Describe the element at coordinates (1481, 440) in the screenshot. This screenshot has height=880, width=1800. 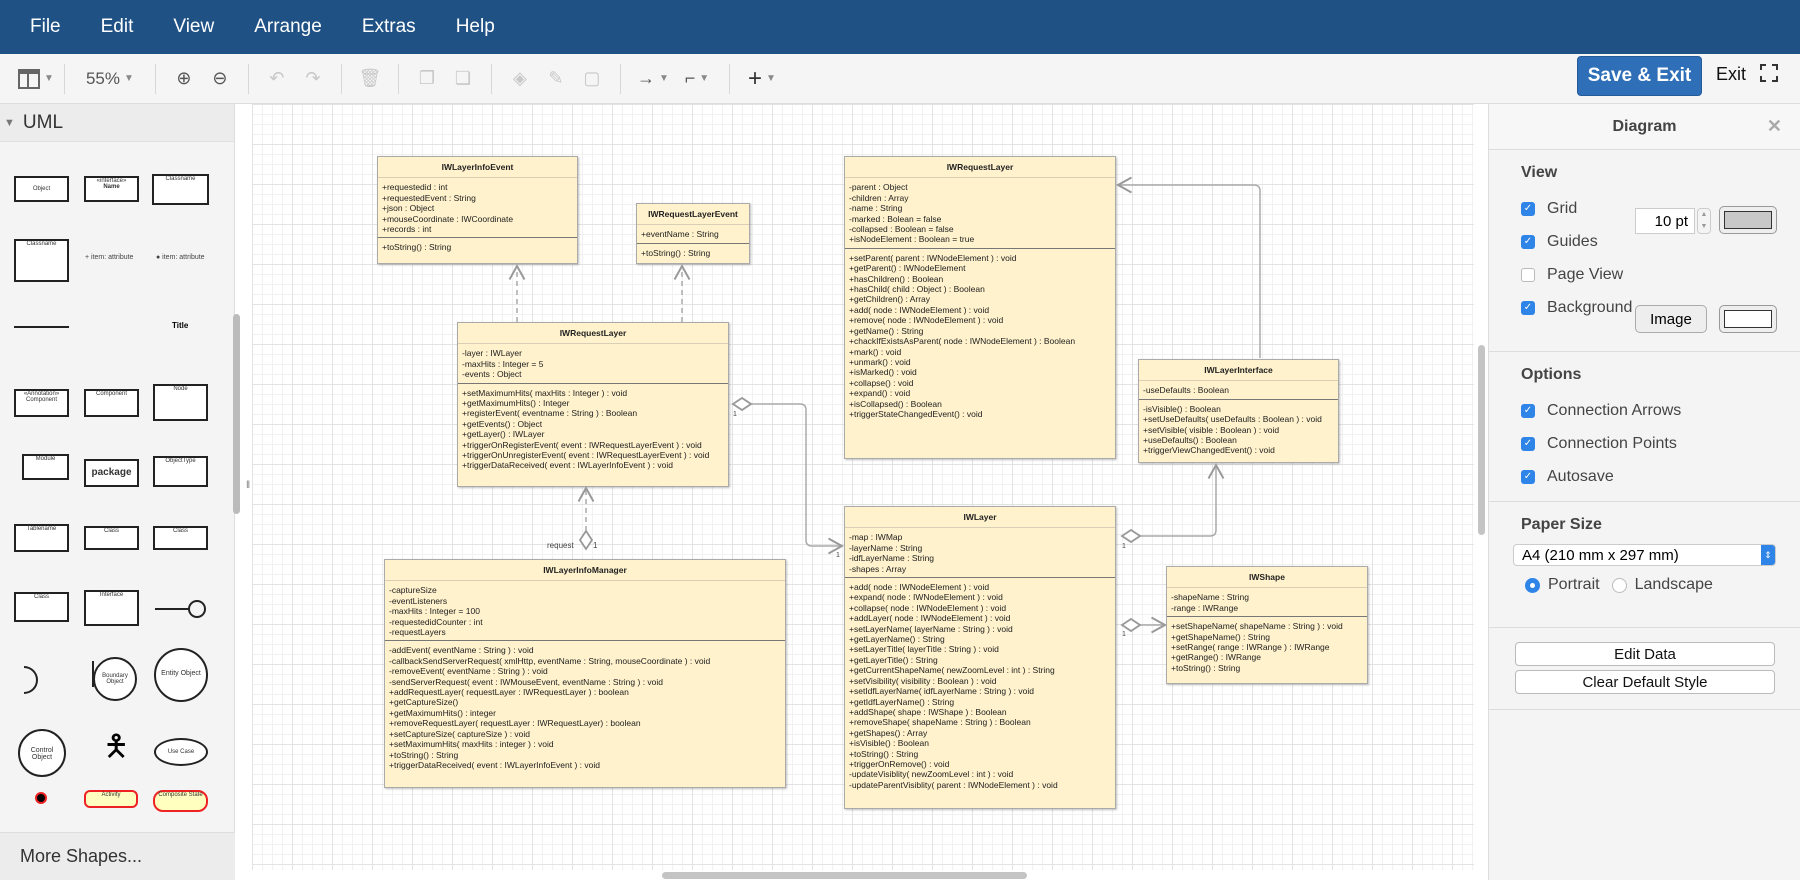
I see `canvas-vertical-scrollbar` at that location.